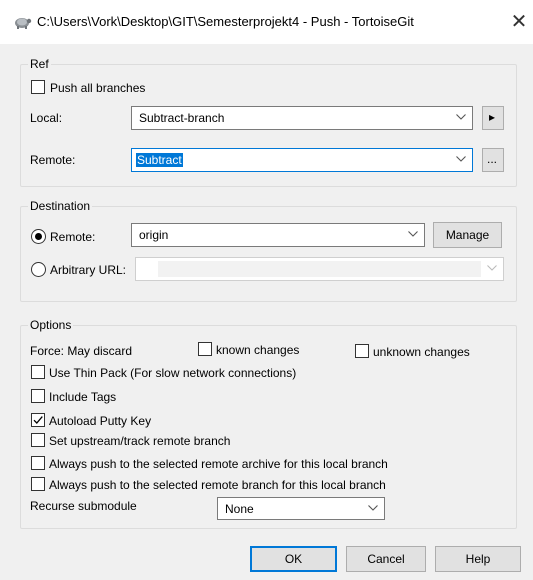 Image resolution: width=533 pixels, height=580 pixels. Describe the element at coordinates (258, 350) in the screenshot. I see `known-changes-label: known changes` at that location.